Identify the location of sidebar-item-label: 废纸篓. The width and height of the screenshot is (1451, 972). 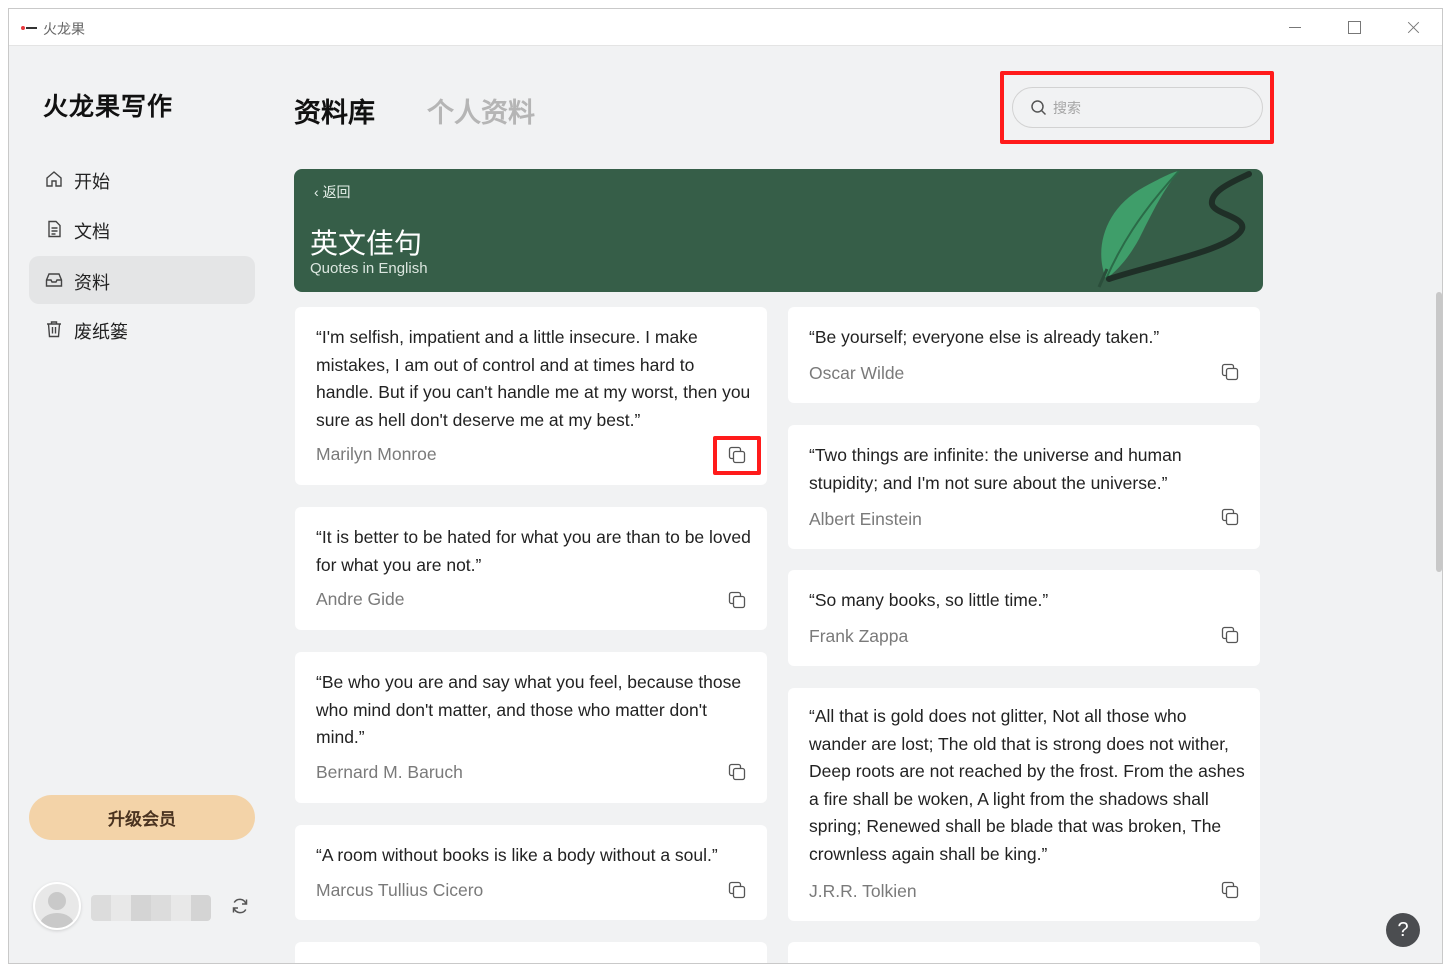
(101, 332).